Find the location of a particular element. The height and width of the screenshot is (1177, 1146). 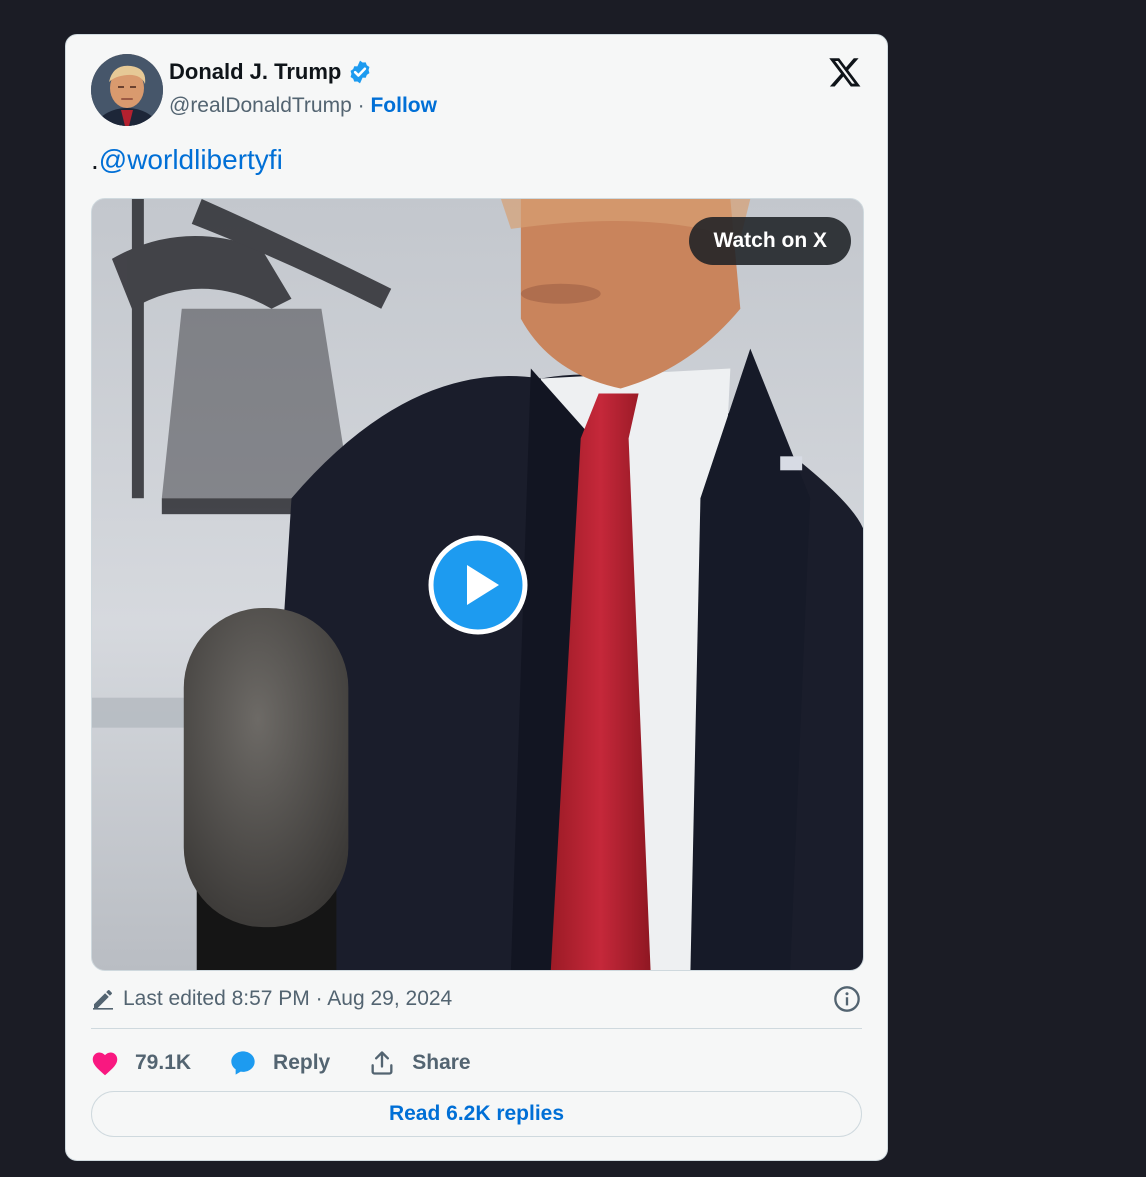

share-label: Share is located at coordinates (441, 1062).